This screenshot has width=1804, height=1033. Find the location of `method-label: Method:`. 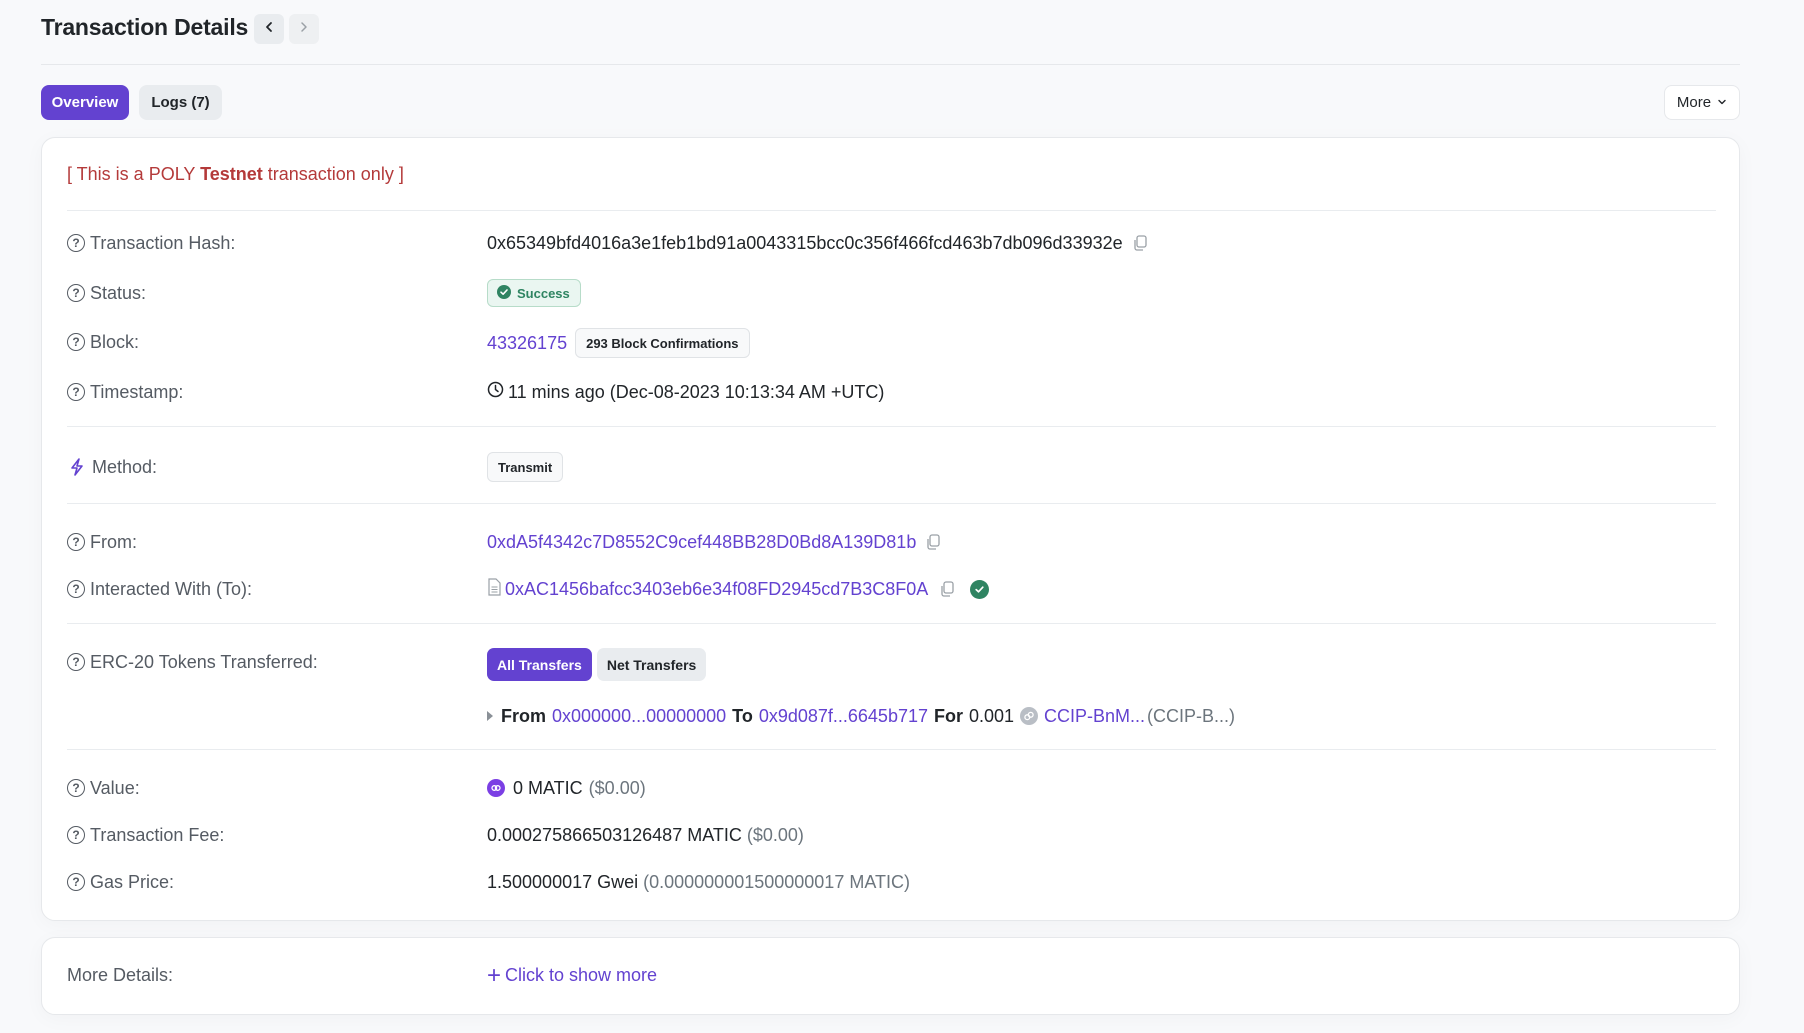

method-label: Method: is located at coordinates (112, 467).